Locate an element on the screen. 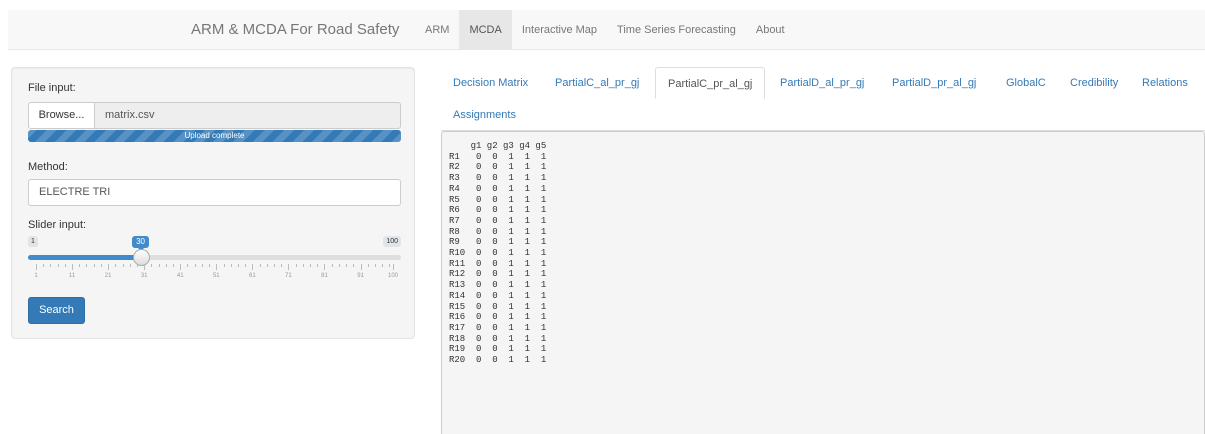 This screenshot has height=434, width=1205. tab-credibility: Credibility is located at coordinates (1094, 83).